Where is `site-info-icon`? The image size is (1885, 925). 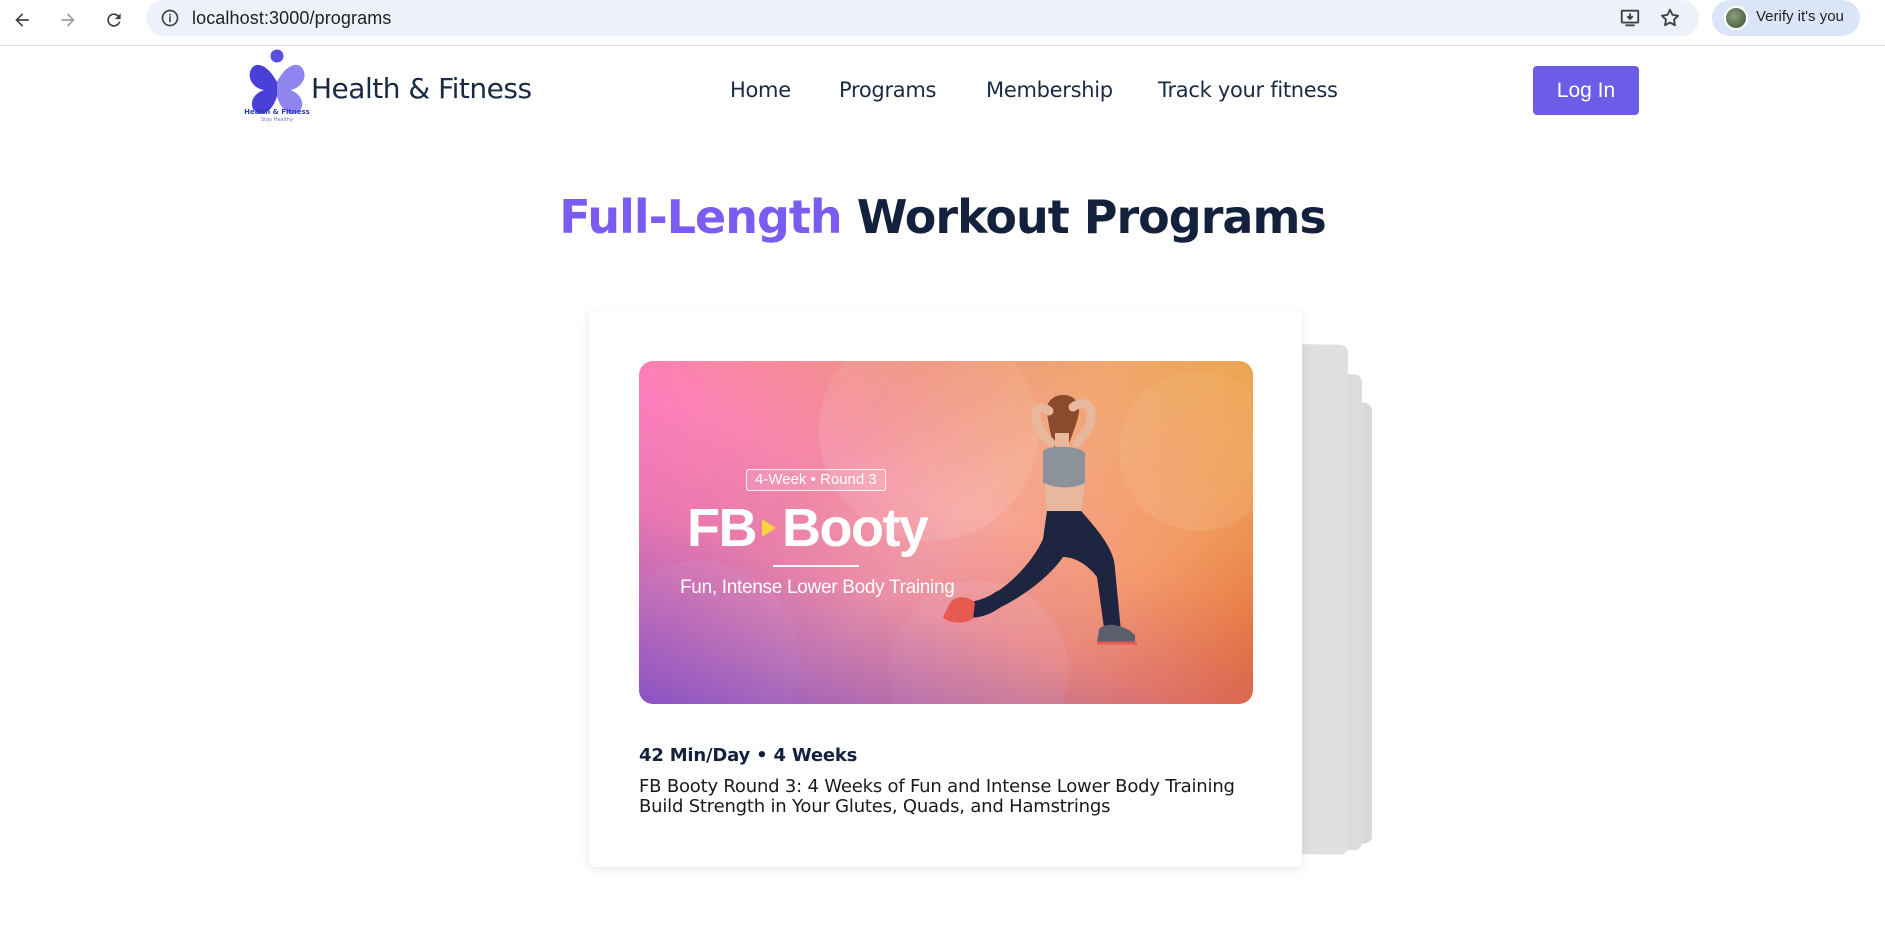 site-info-icon is located at coordinates (170, 18).